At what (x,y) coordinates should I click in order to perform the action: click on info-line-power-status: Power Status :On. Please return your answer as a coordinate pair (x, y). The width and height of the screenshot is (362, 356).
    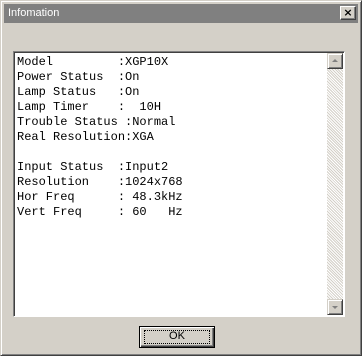
    Looking at the image, I should click on (78, 77).